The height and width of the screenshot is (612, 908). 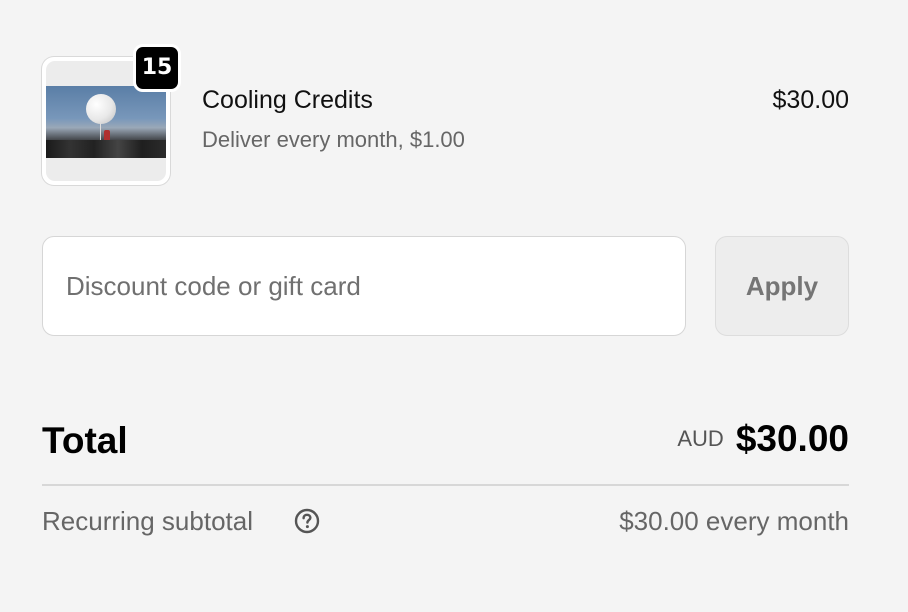 What do you see at coordinates (333, 139) in the screenshot?
I see `product-subscription-detail: Deliver every month, $1.00` at bounding box center [333, 139].